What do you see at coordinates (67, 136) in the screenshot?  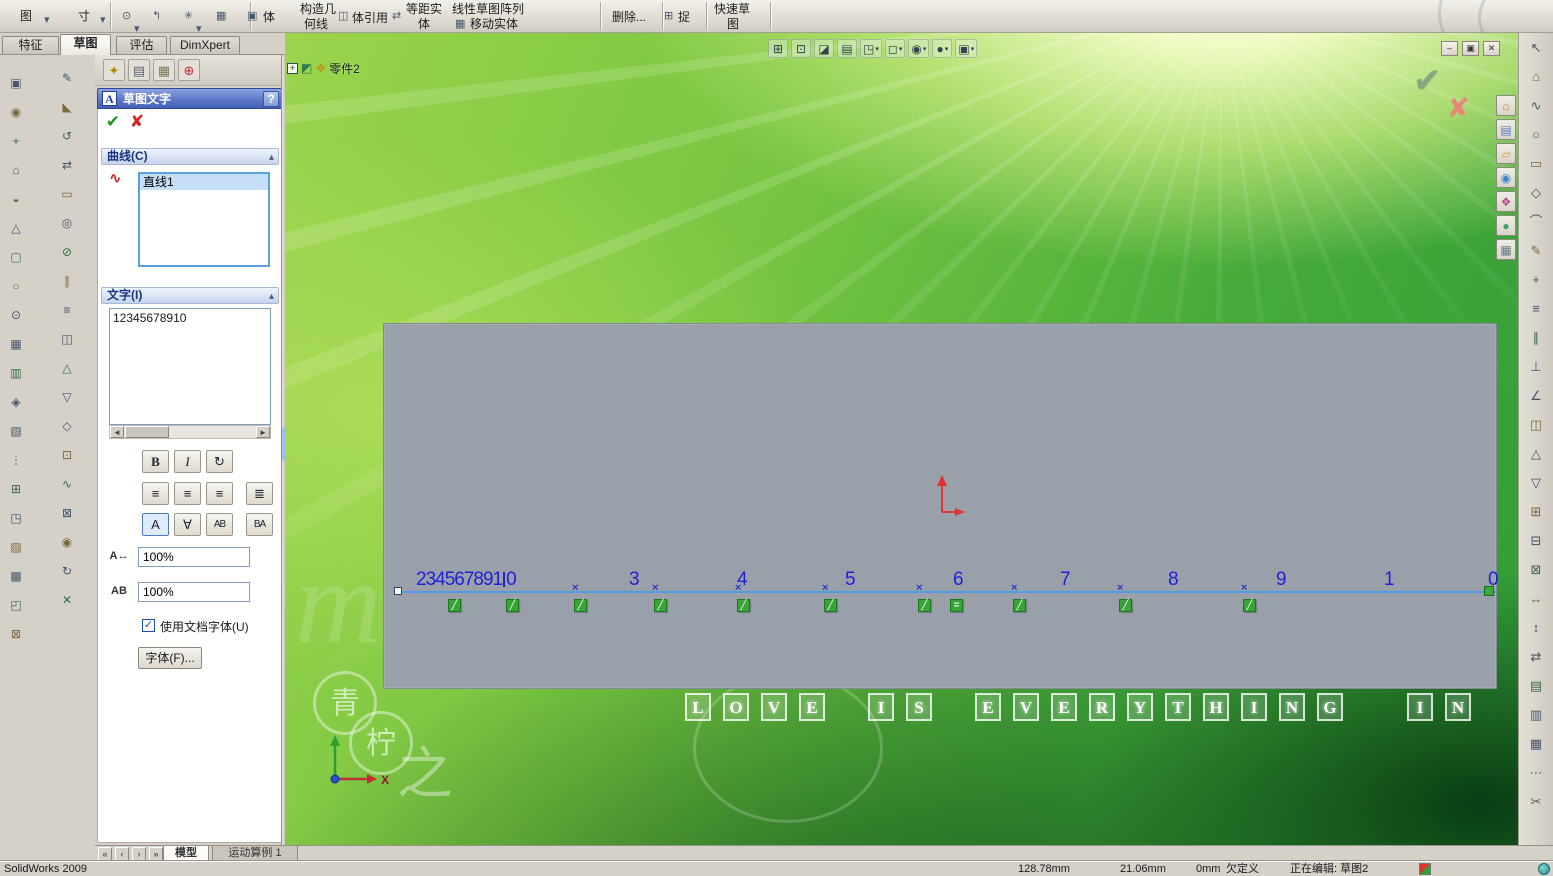 I see `tool-icon: ↺` at bounding box center [67, 136].